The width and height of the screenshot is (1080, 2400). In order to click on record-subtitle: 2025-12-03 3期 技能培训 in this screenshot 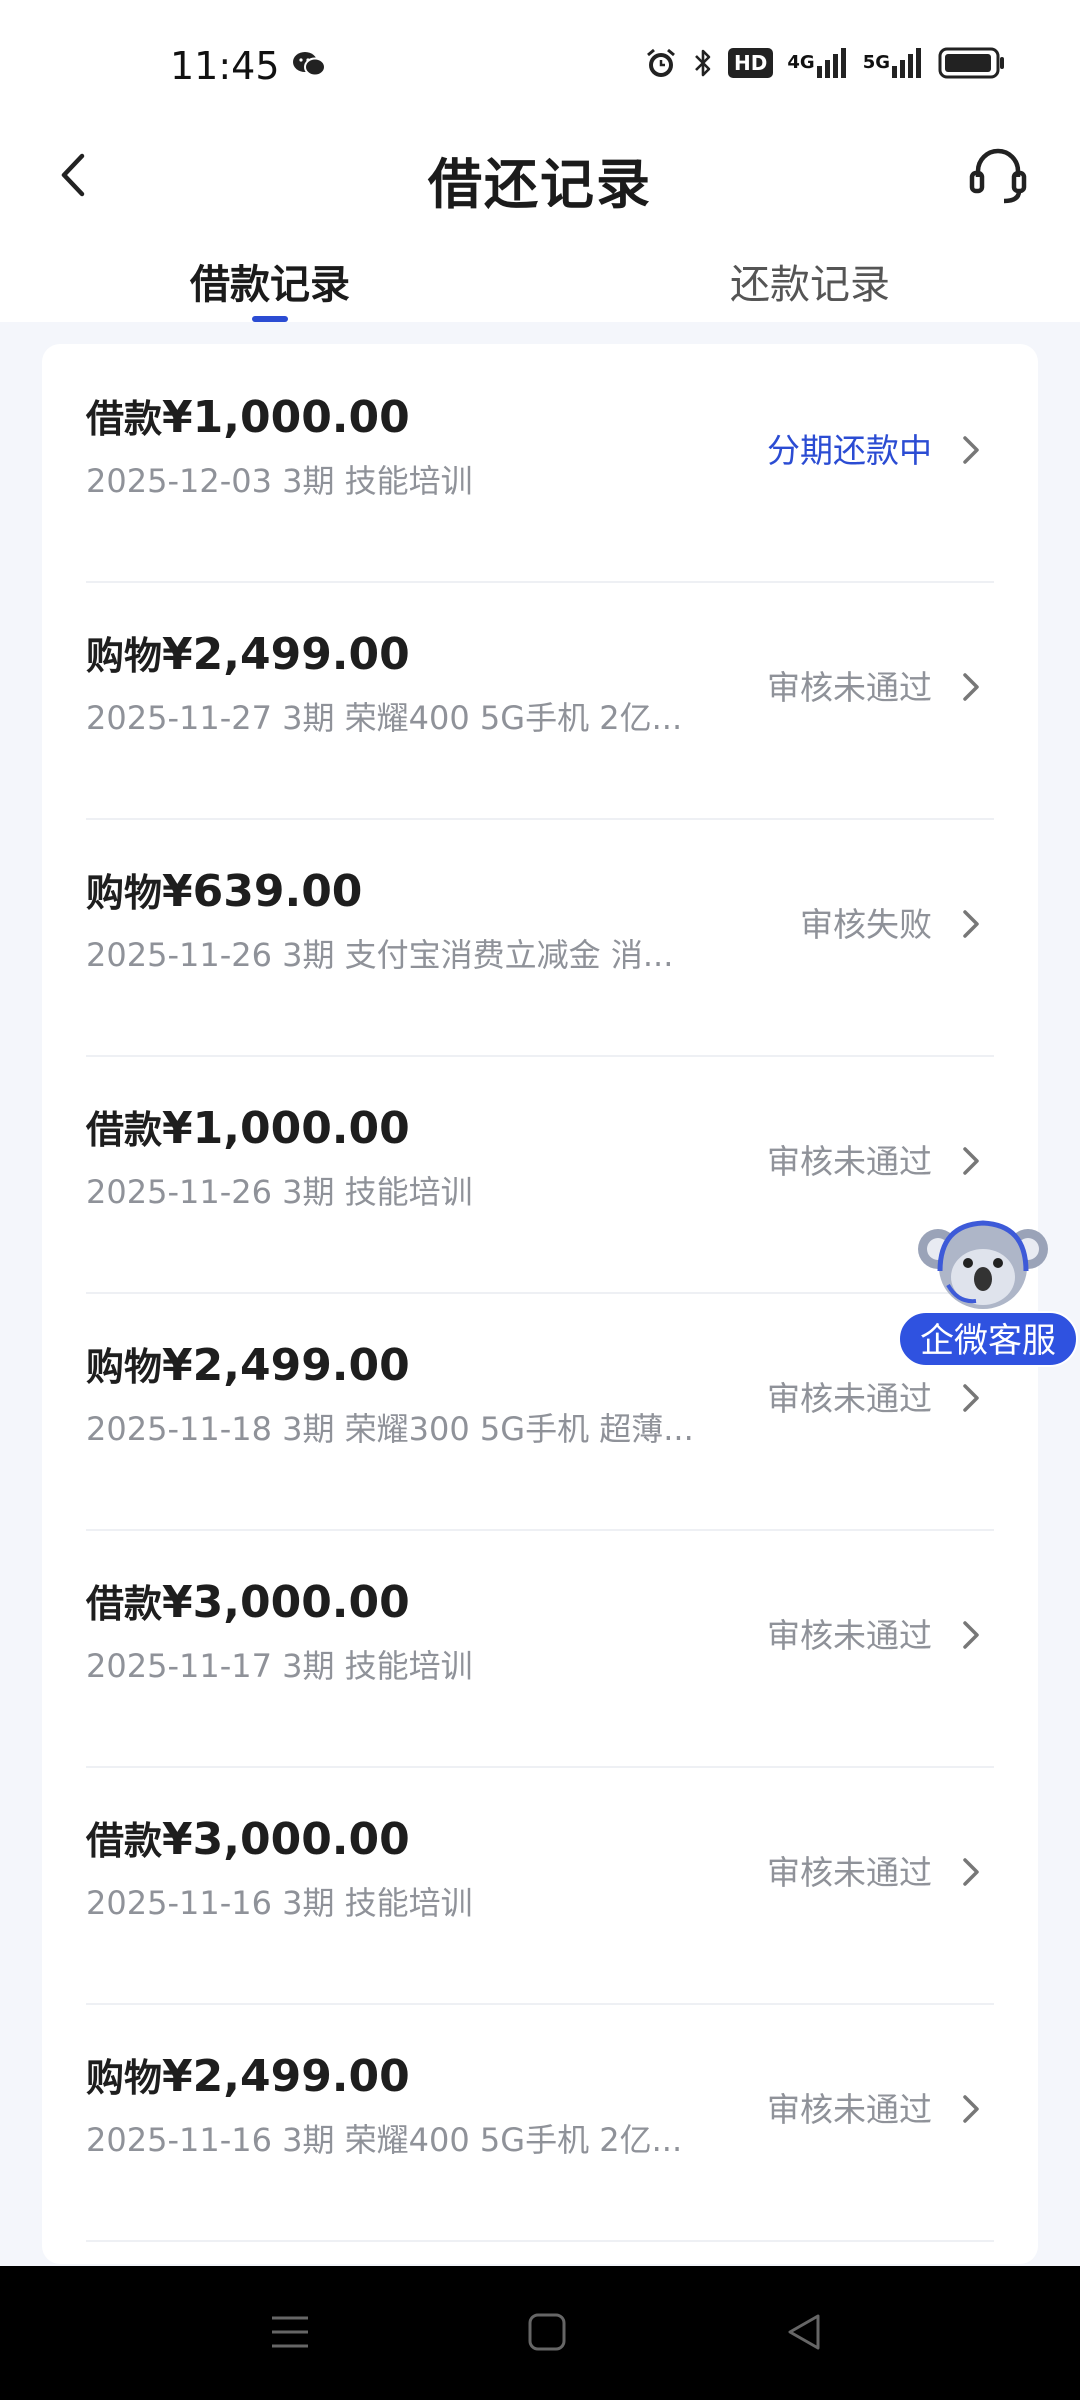, I will do `click(279, 481)`.